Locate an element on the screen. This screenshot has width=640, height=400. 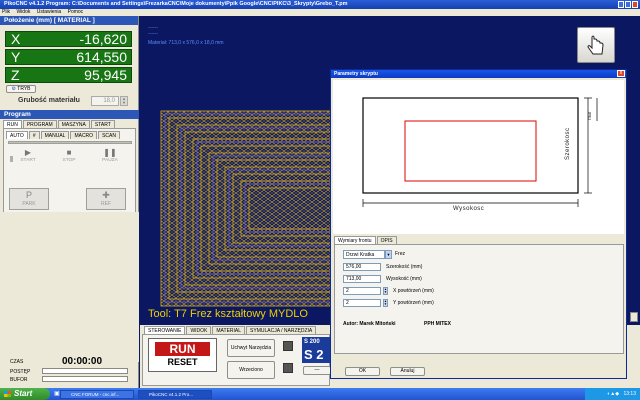
postep-bar is located at coordinates (85, 371).